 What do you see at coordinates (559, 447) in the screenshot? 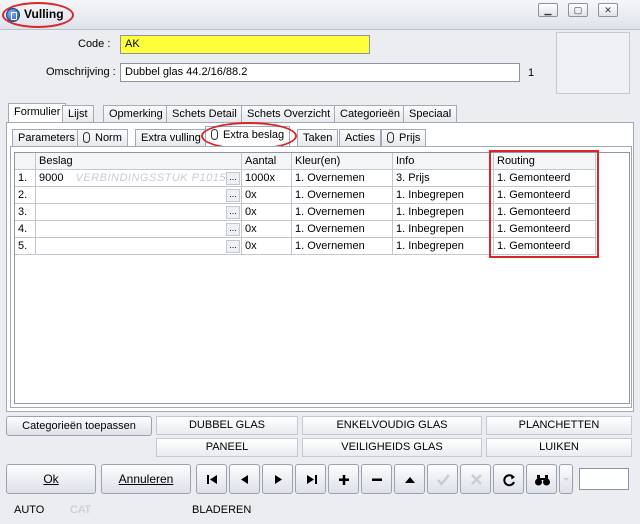
I see `category-luiken: LUIKEN` at bounding box center [559, 447].